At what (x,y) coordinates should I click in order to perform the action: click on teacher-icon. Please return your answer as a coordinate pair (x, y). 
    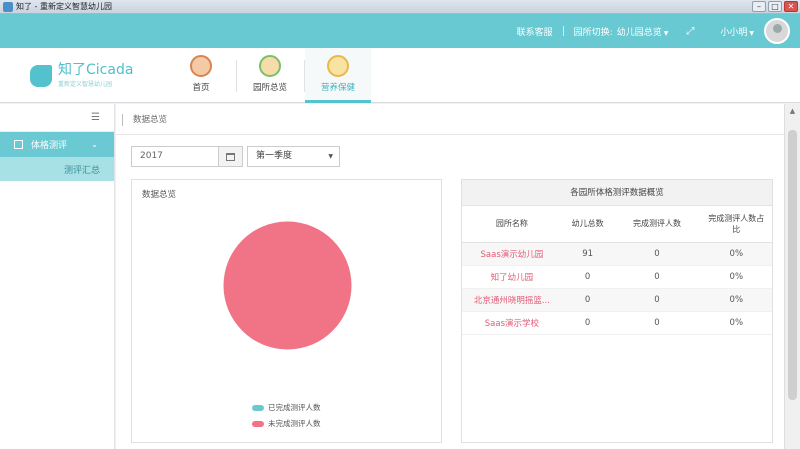
    Looking at the image, I should click on (270, 66).